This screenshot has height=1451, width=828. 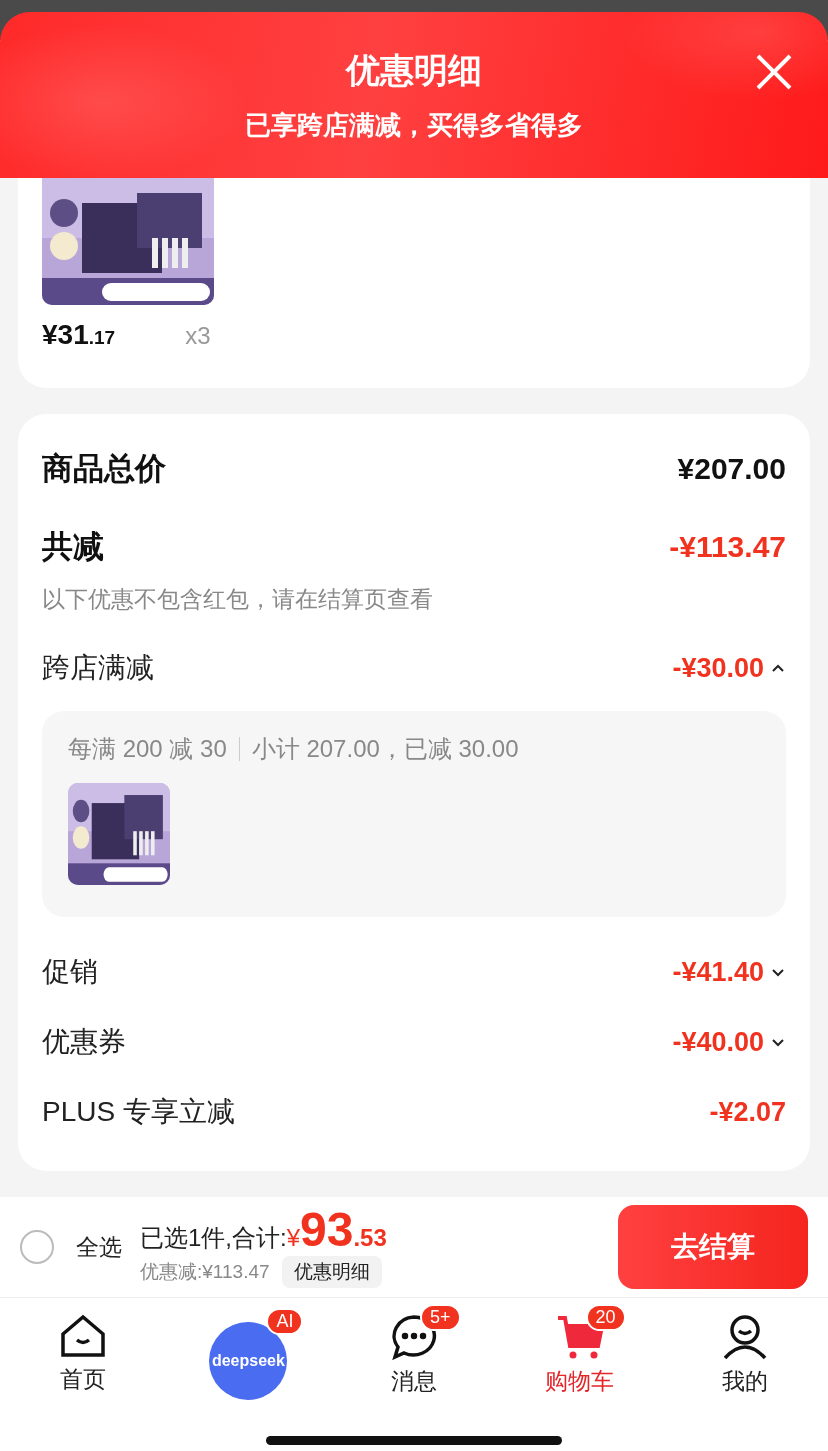 What do you see at coordinates (718, 668) in the screenshot?
I see `discount-amount: -¥30.00` at bounding box center [718, 668].